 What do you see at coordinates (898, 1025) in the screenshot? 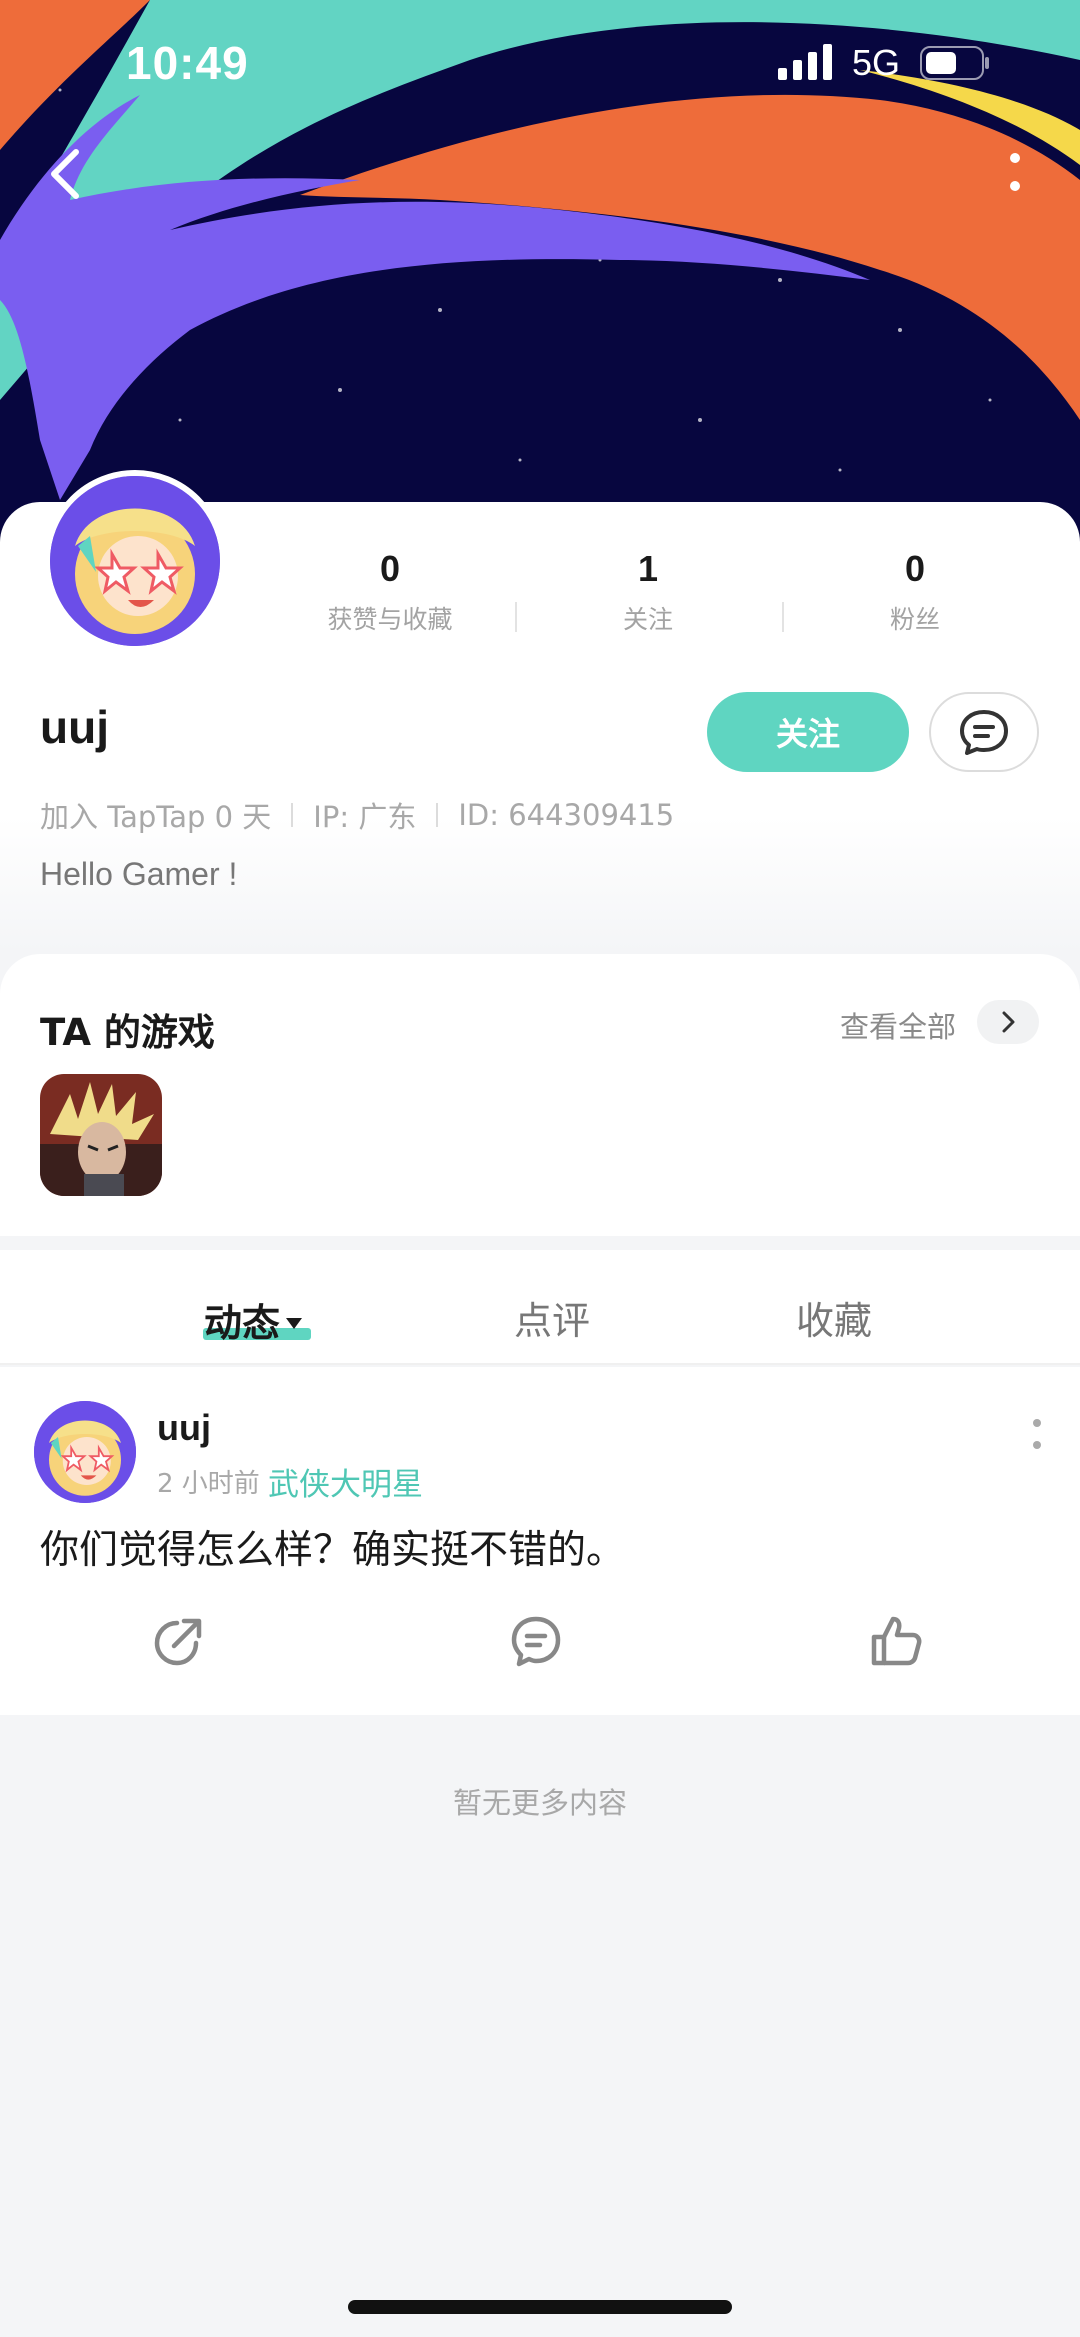
I see `view-all-link: 查看全部` at bounding box center [898, 1025].